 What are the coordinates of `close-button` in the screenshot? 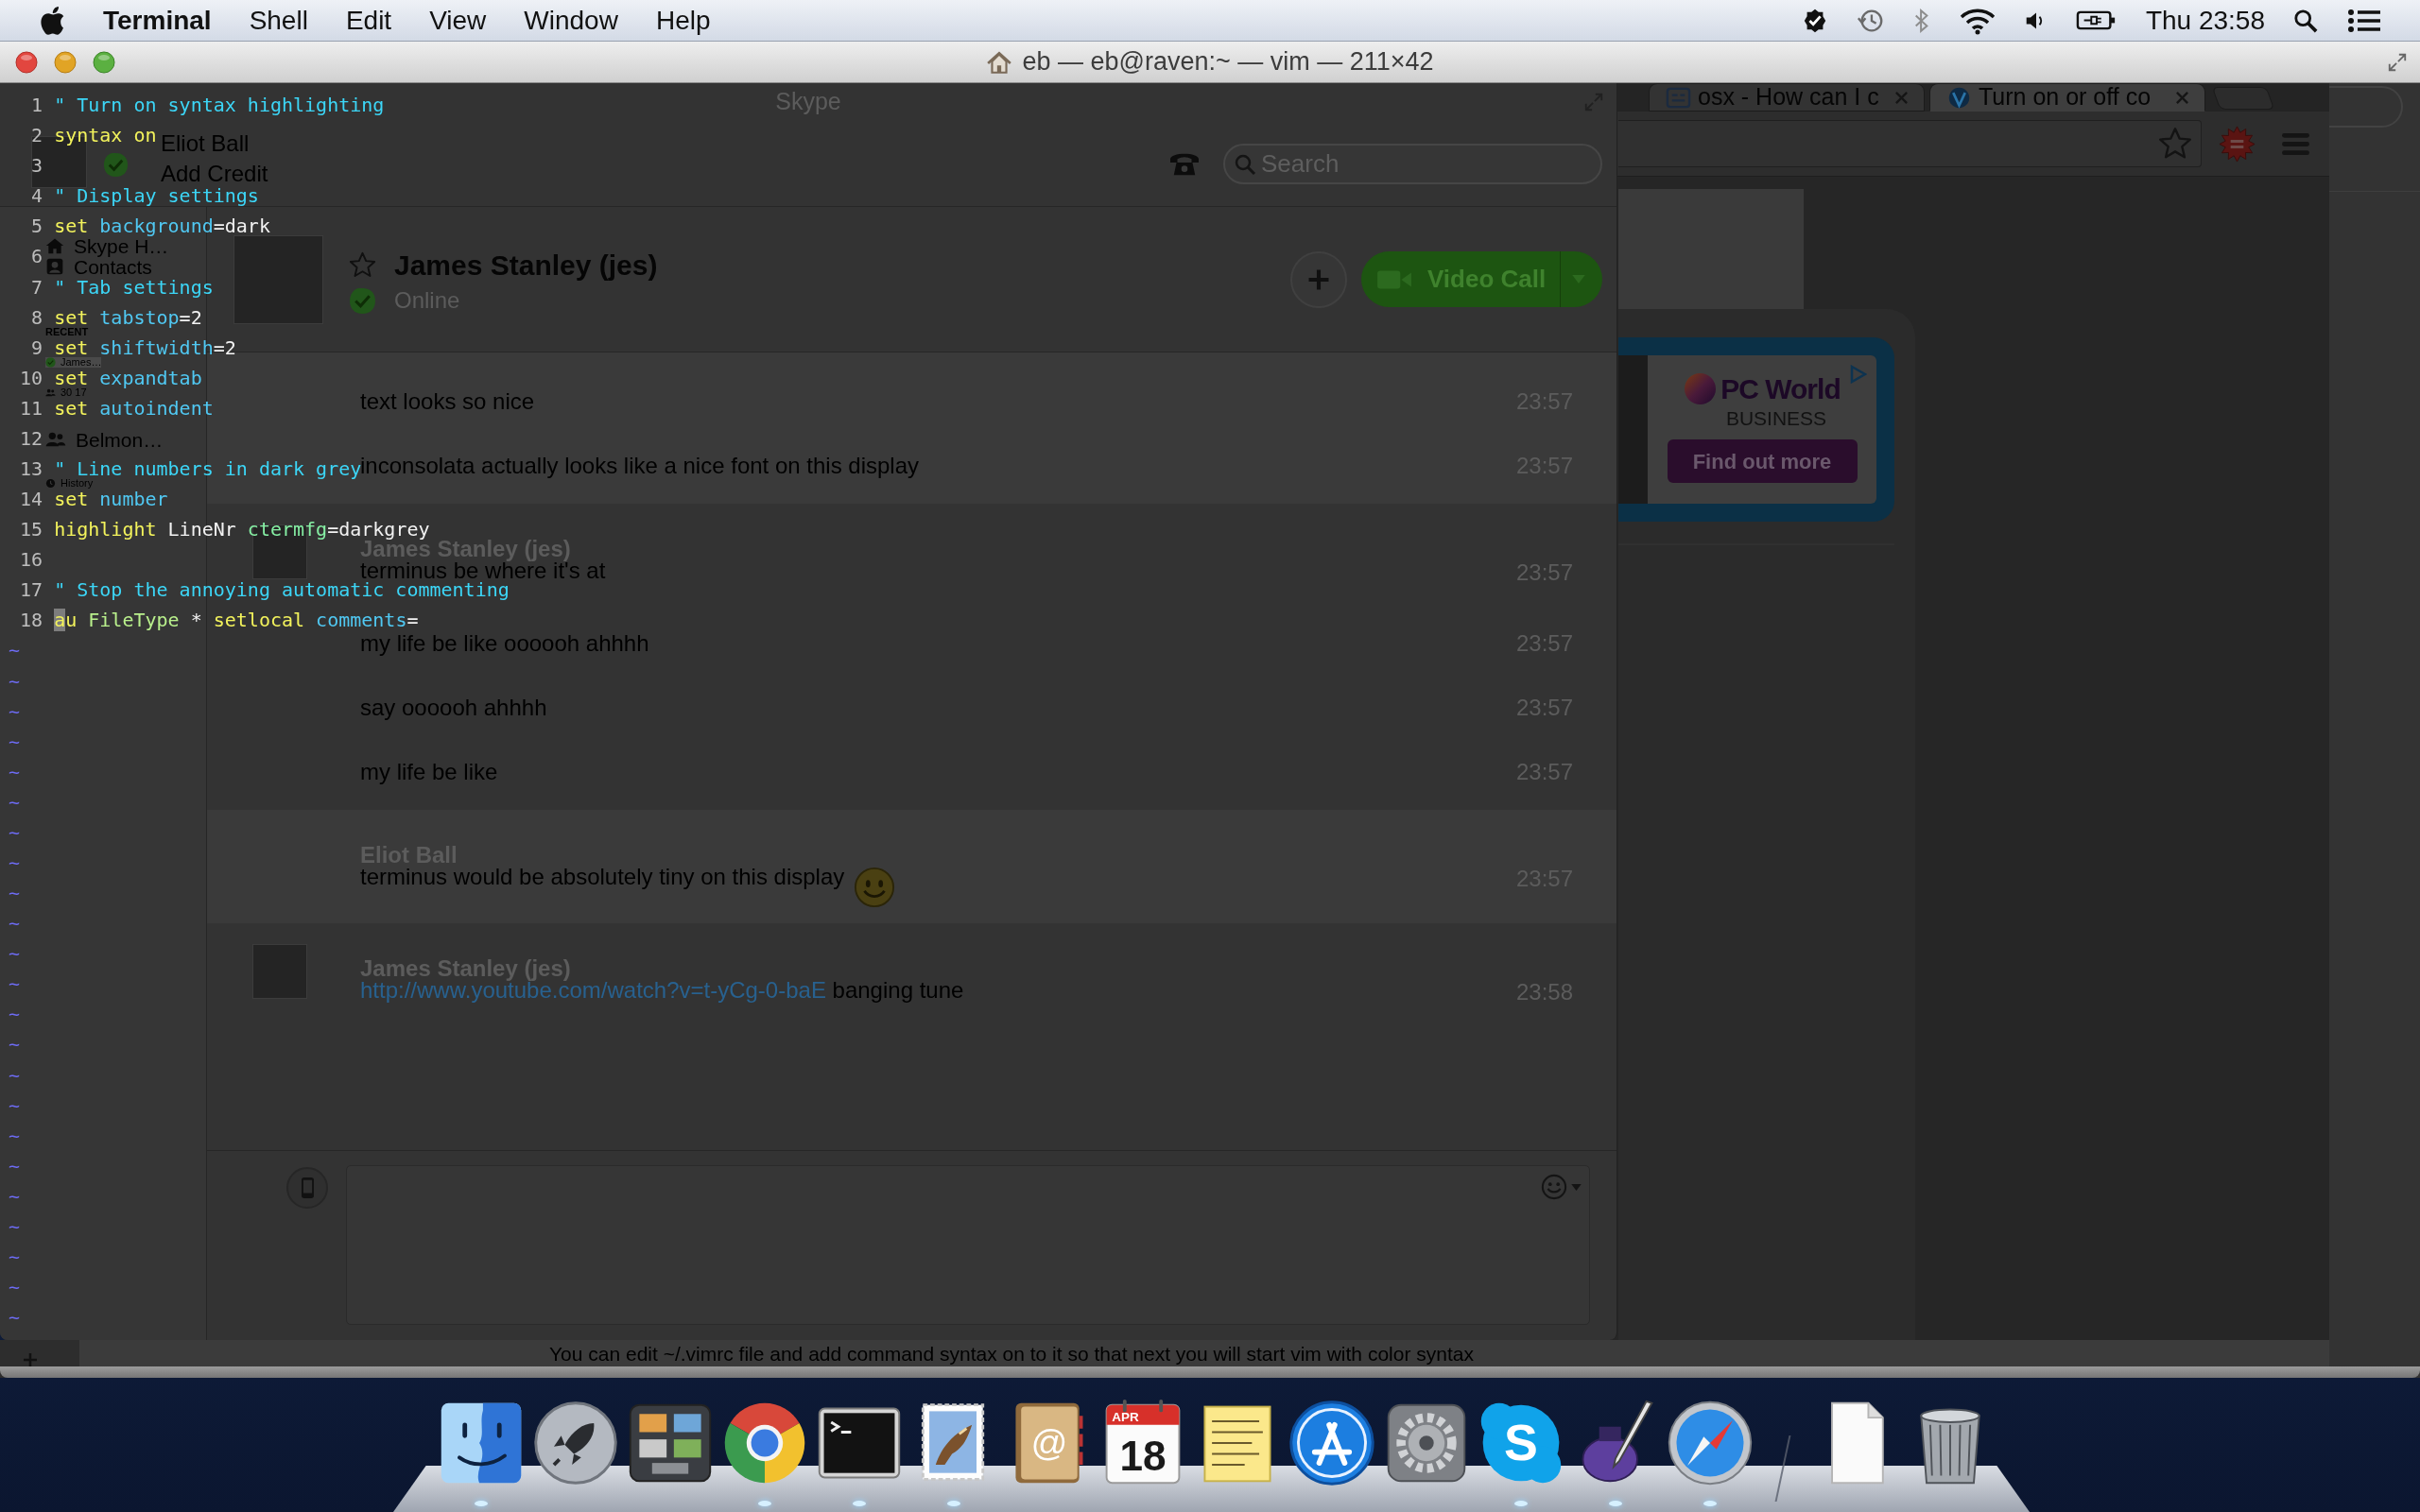 It's located at (26, 62).